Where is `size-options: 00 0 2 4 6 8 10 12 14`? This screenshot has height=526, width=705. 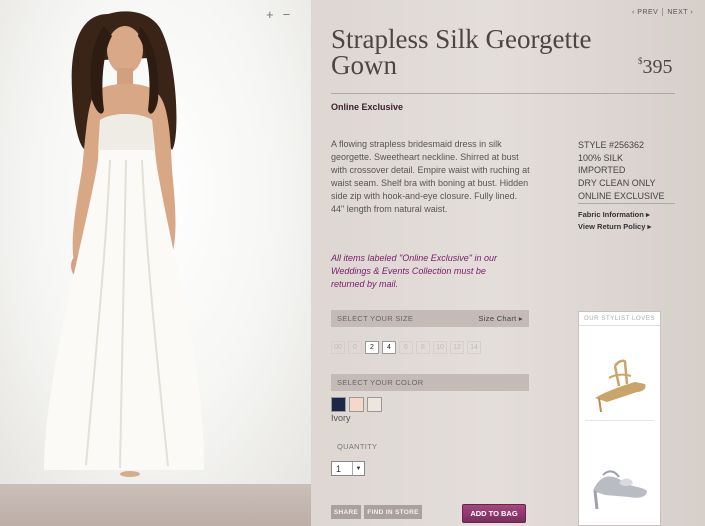
size-options: 00 0 2 4 6 8 10 12 14 is located at coordinates (406, 347).